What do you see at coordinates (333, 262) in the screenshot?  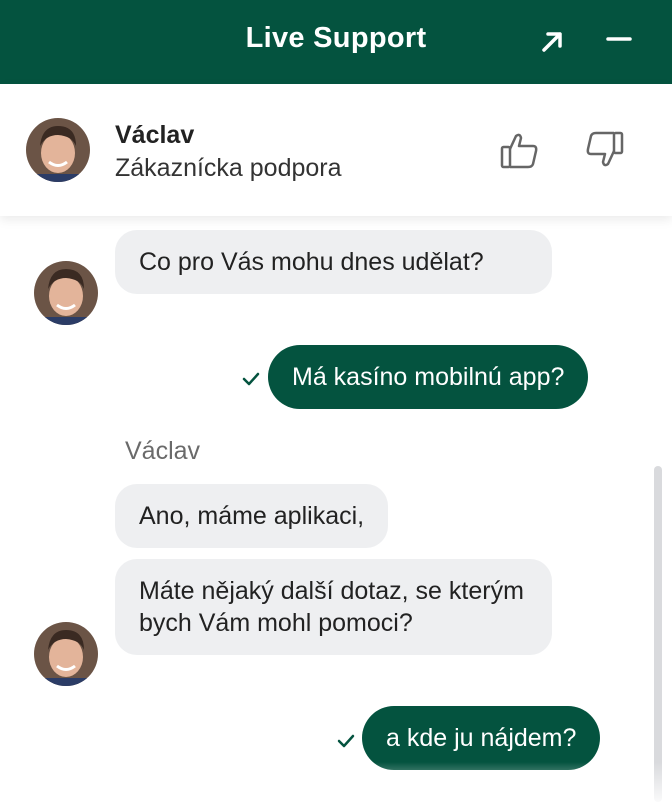 I see `agent-message: Co pro Vás mohu dnes udělat?` at bounding box center [333, 262].